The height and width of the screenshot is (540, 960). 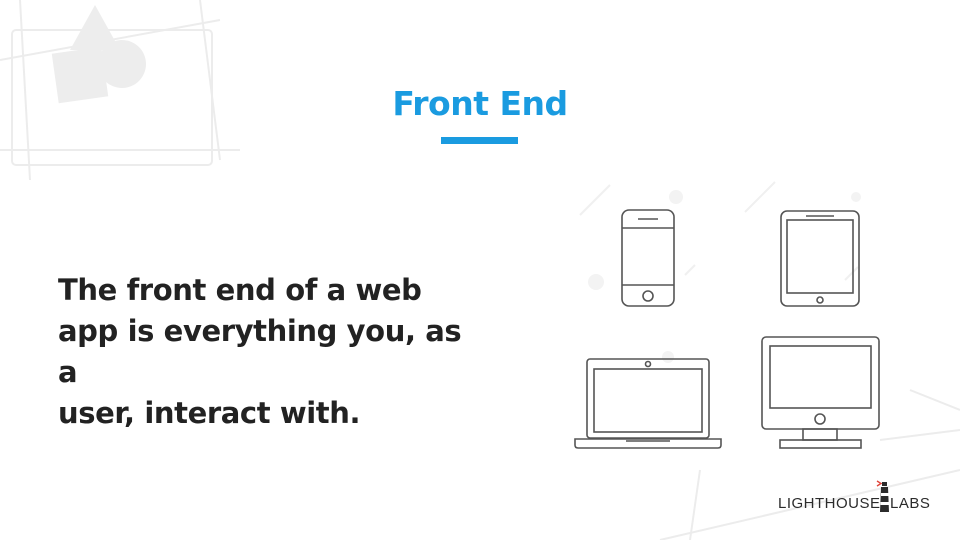 What do you see at coordinates (910, 503) in the screenshot?
I see `logo-word-right: LABS` at bounding box center [910, 503].